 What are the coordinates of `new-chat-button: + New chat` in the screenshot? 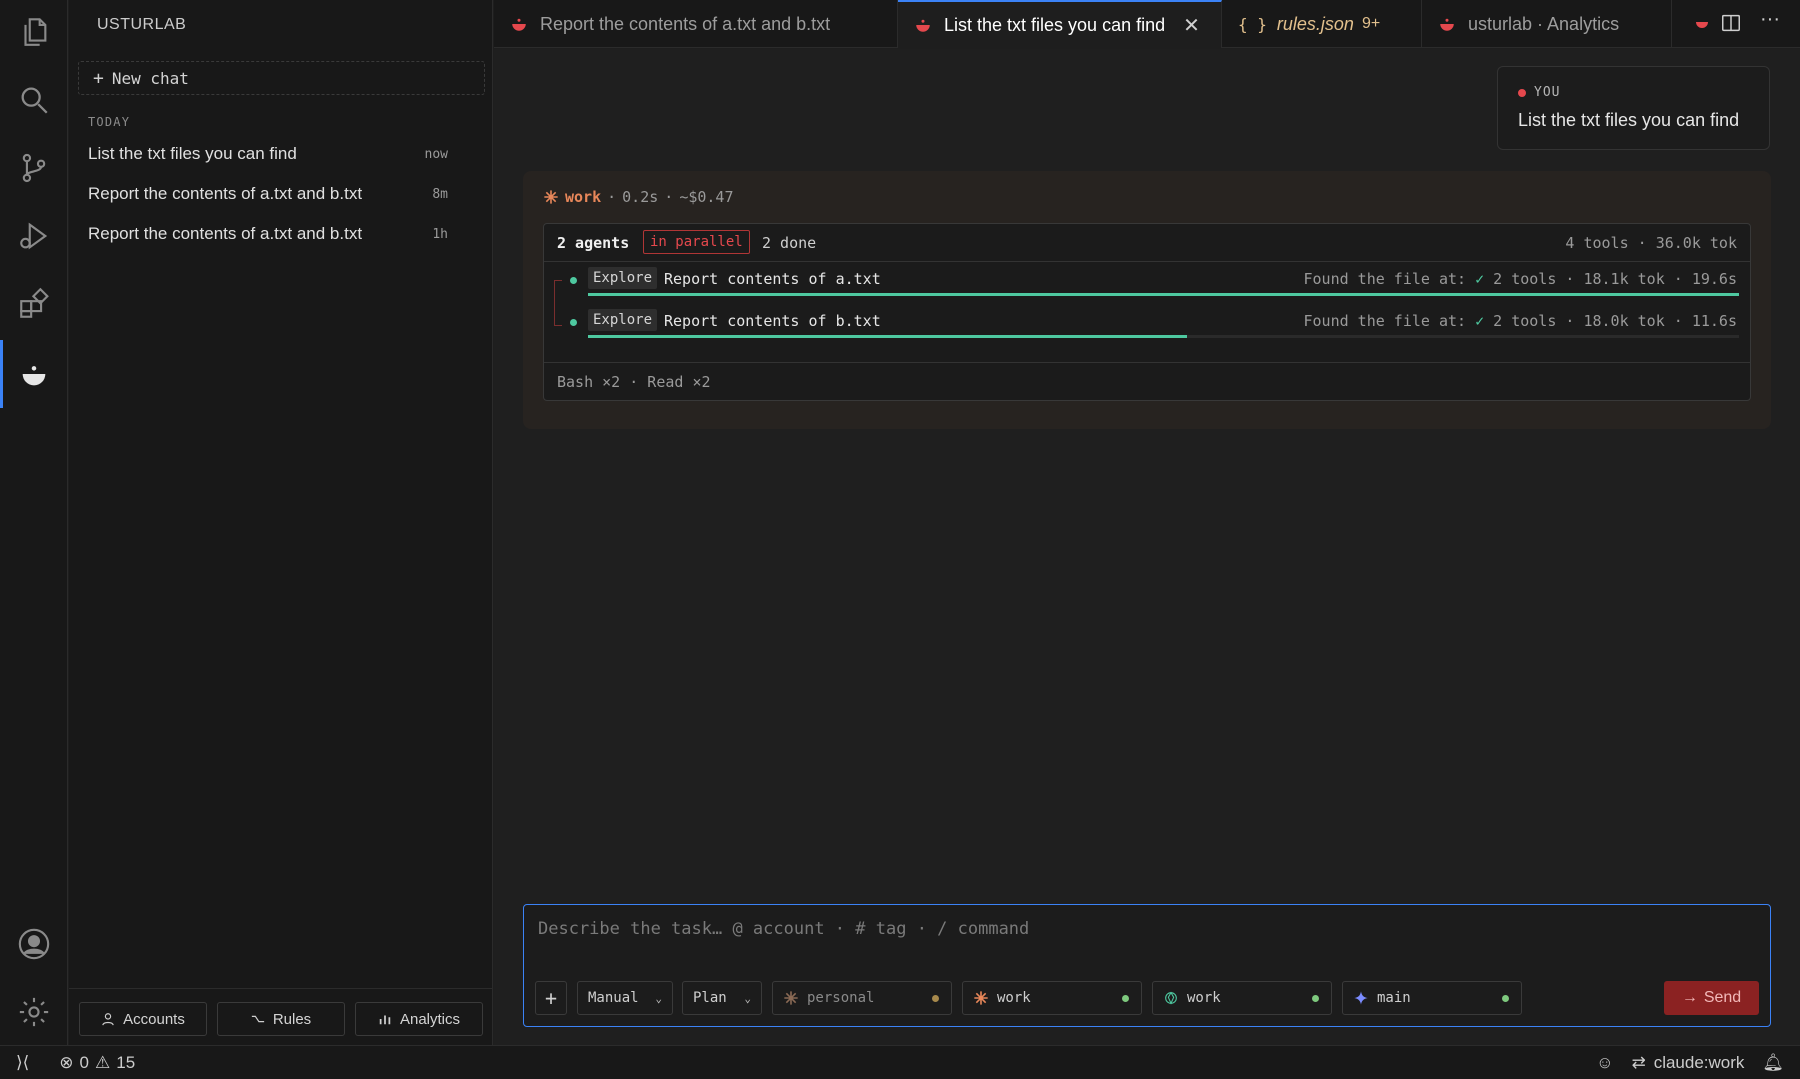 It's located at (281, 78).